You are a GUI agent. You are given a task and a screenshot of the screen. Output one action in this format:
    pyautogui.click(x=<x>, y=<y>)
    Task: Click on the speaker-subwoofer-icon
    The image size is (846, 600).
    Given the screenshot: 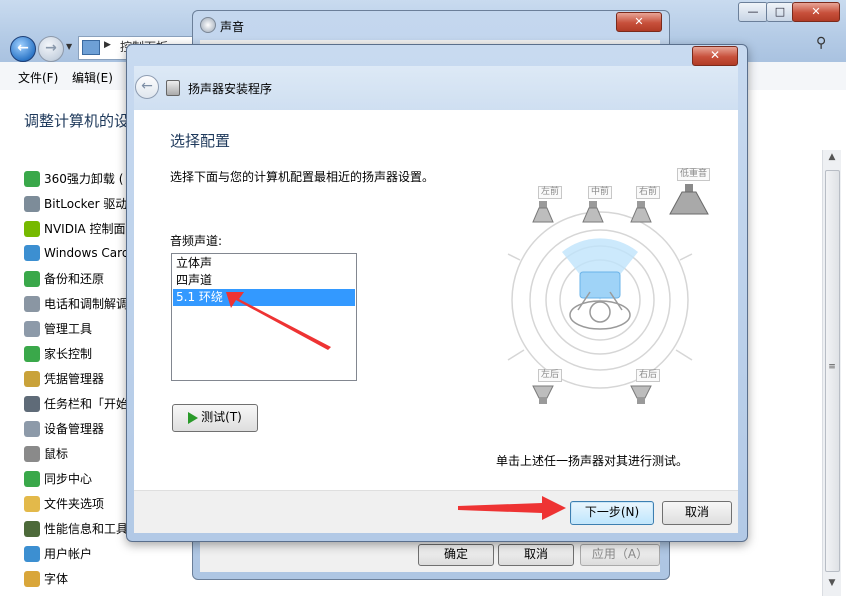 What is the action you would take?
    pyautogui.click(x=689, y=200)
    